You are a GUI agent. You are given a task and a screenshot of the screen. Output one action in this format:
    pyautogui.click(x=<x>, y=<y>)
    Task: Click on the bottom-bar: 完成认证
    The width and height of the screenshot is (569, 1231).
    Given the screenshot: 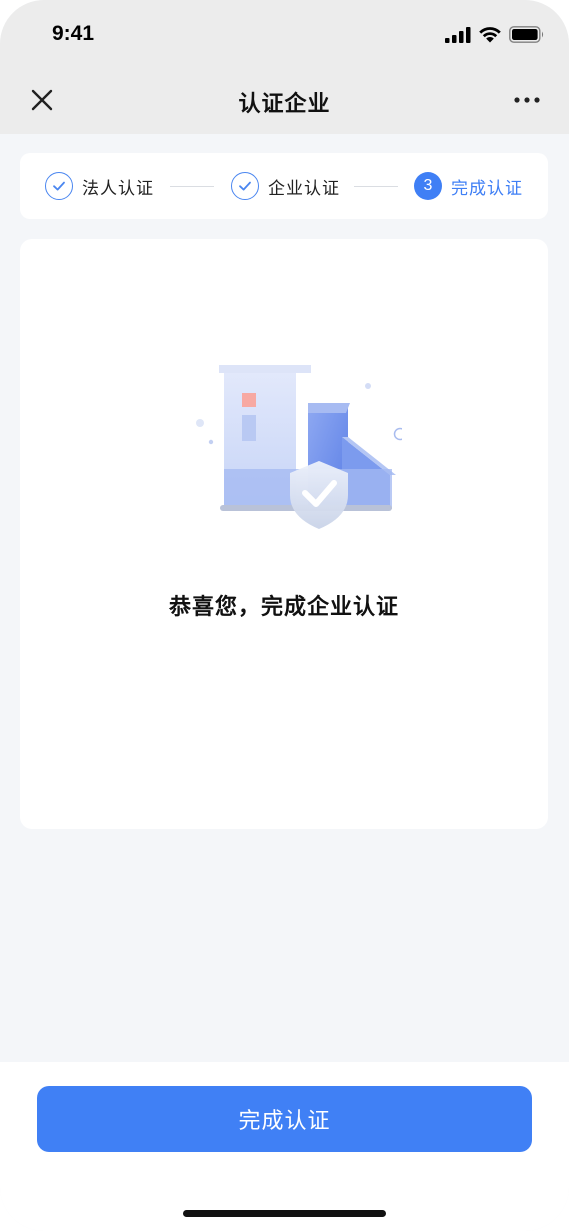 What is the action you would take?
    pyautogui.click(x=284, y=1146)
    